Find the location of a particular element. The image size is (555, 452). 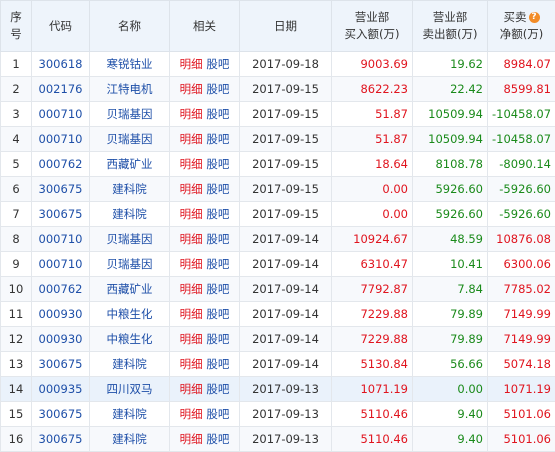

cell-seq: 11 is located at coordinates (16, 314).